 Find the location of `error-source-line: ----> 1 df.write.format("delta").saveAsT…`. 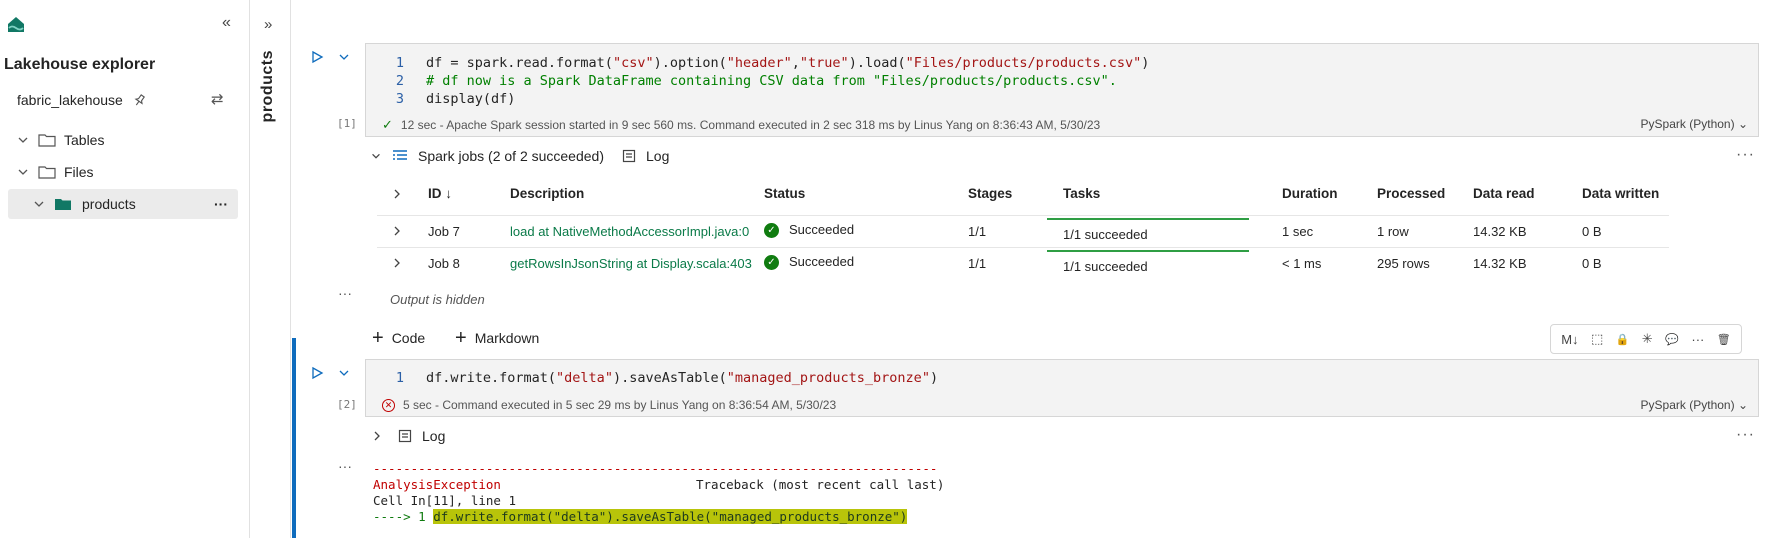

error-source-line: ----> 1 df.write.format("delta").saveAsT… is located at coordinates (640, 516).